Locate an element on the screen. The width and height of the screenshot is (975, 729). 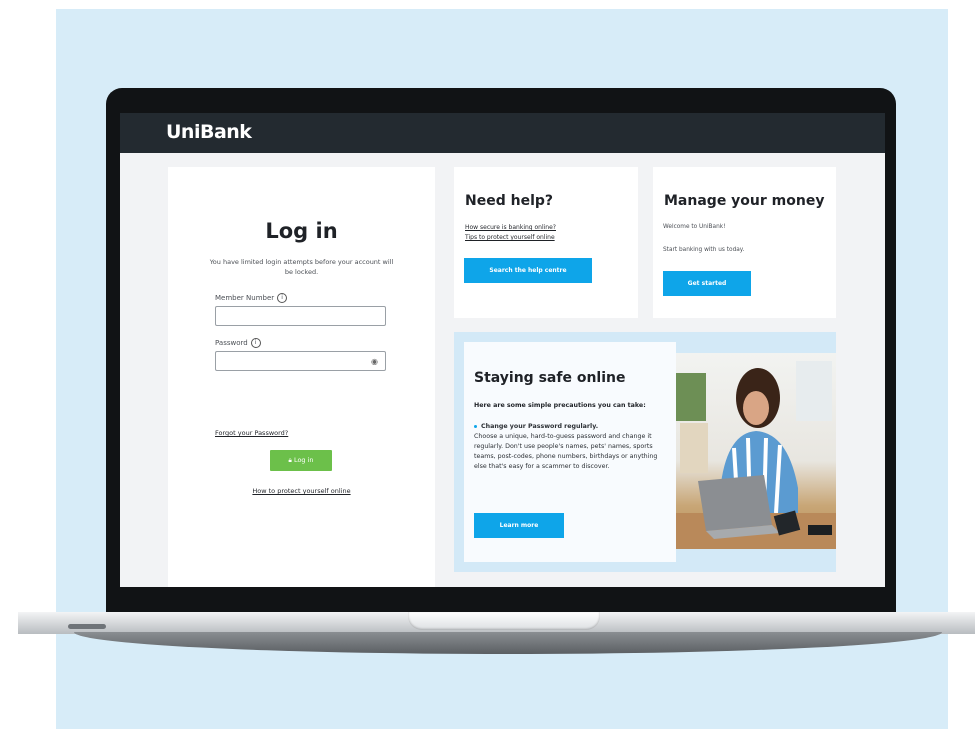
help-link-security: How secure is banking online? is located at coordinates (510, 227).